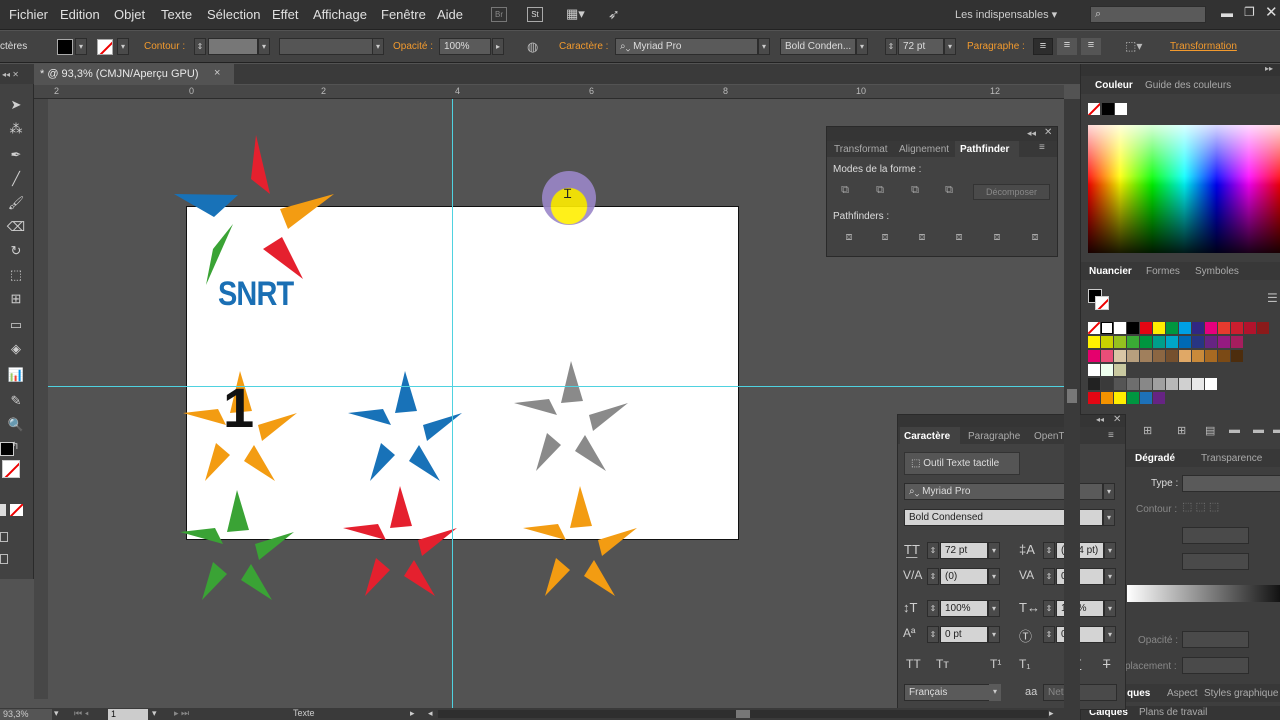 The image size is (1280, 720). What do you see at coordinates (950, 46) in the screenshot?
I see `font-size-dropdown: ▾` at bounding box center [950, 46].